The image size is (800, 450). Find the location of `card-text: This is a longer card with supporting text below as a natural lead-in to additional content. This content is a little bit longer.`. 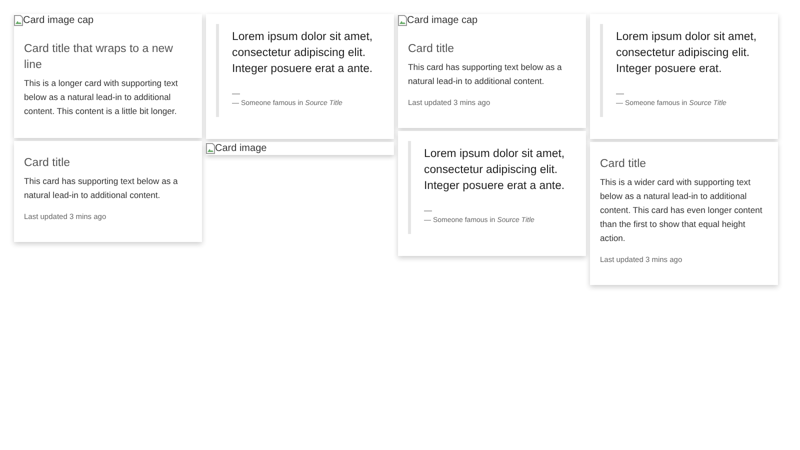

card-text: This is a longer card with supporting text below as a natural lead-in to additional content. This content is a little bit longer. is located at coordinates (101, 97).